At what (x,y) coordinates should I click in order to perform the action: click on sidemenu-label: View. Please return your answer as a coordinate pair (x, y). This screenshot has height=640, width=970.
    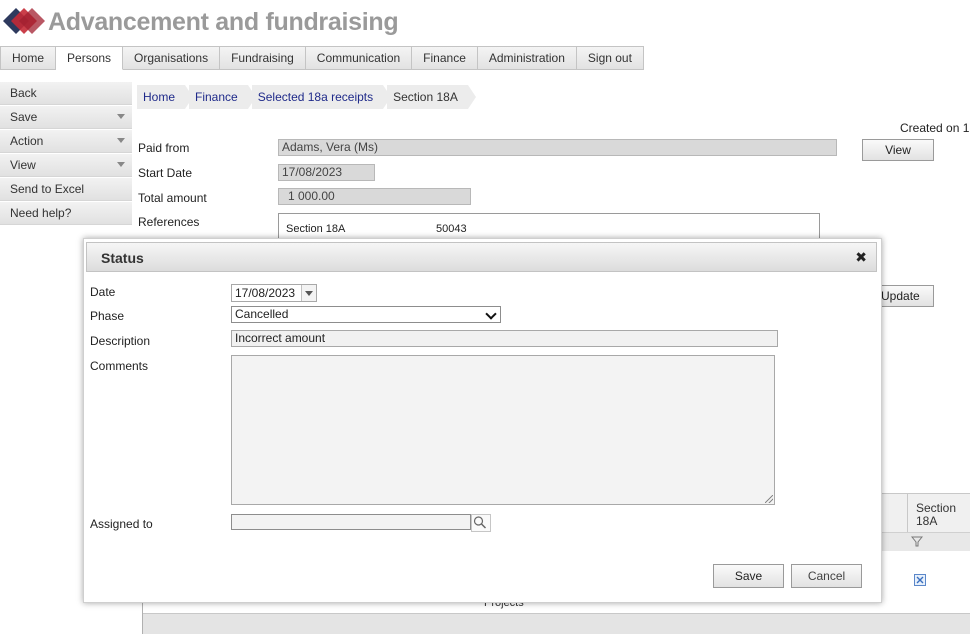
    Looking at the image, I should click on (23, 165).